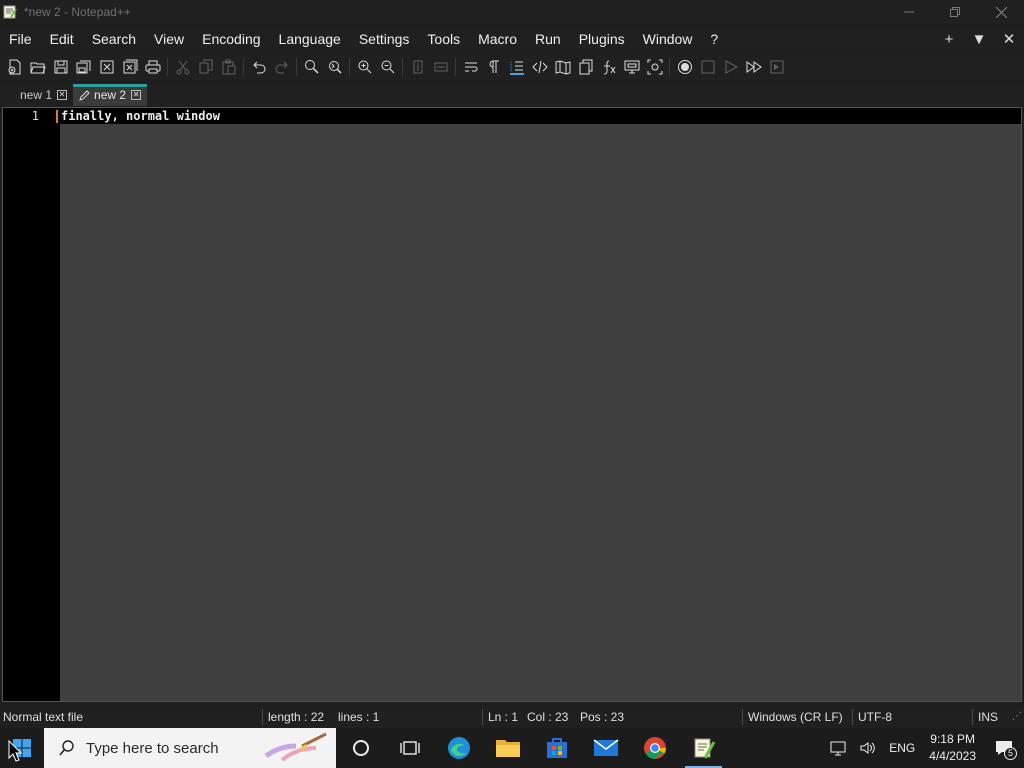  Describe the element at coordinates (753, 67) in the screenshot. I see `run-macro-multiple-icon` at that location.